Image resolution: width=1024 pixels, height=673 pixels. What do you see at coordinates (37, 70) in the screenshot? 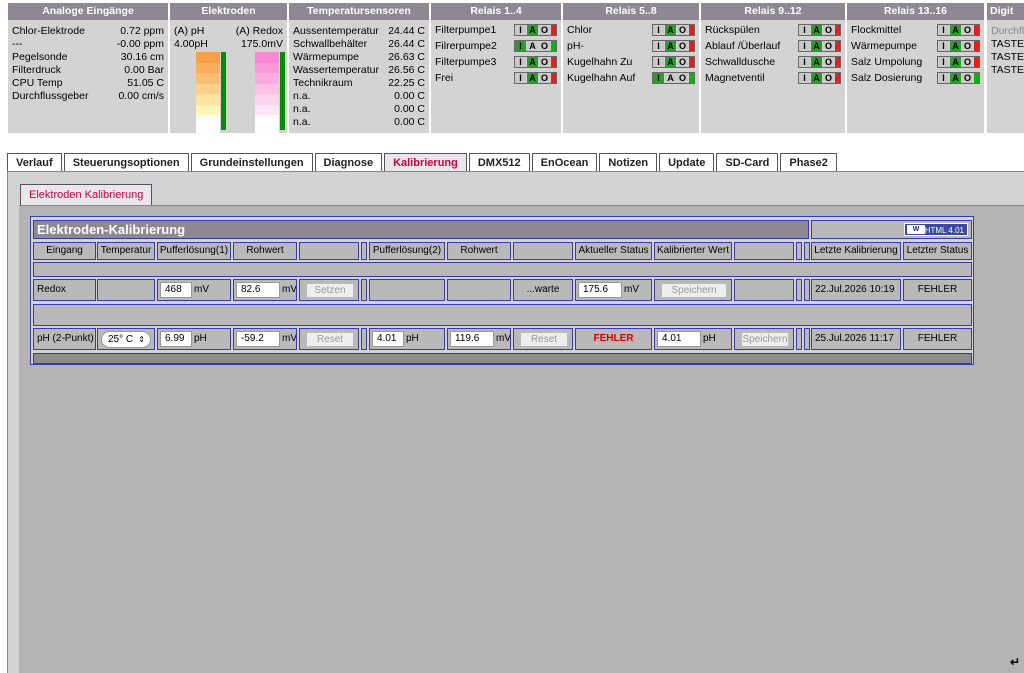
I see `analog-row-label: Filterdruck` at bounding box center [37, 70].